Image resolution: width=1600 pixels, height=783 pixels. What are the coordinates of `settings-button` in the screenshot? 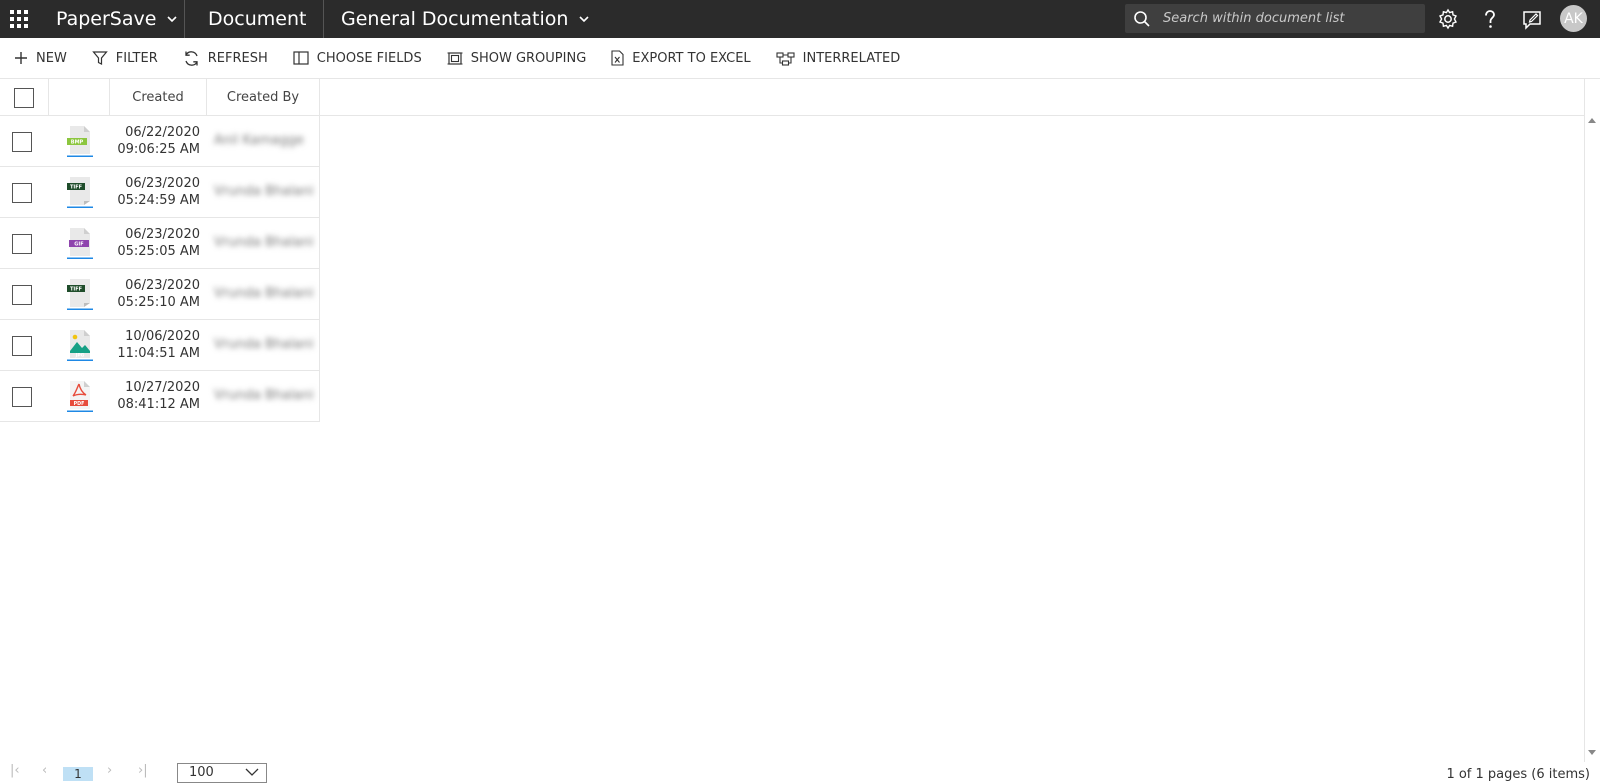 It's located at (1448, 19).